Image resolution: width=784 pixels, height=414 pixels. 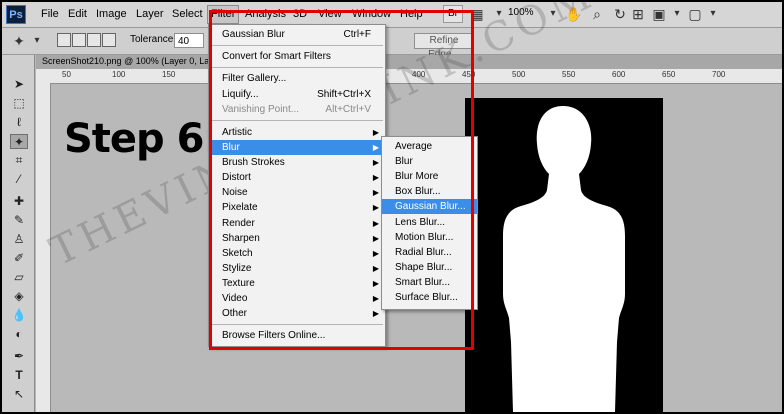 What do you see at coordinates (169, 74) in the screenshot?
I see `ruler-tick: 150` at bounding box center [169, 74].